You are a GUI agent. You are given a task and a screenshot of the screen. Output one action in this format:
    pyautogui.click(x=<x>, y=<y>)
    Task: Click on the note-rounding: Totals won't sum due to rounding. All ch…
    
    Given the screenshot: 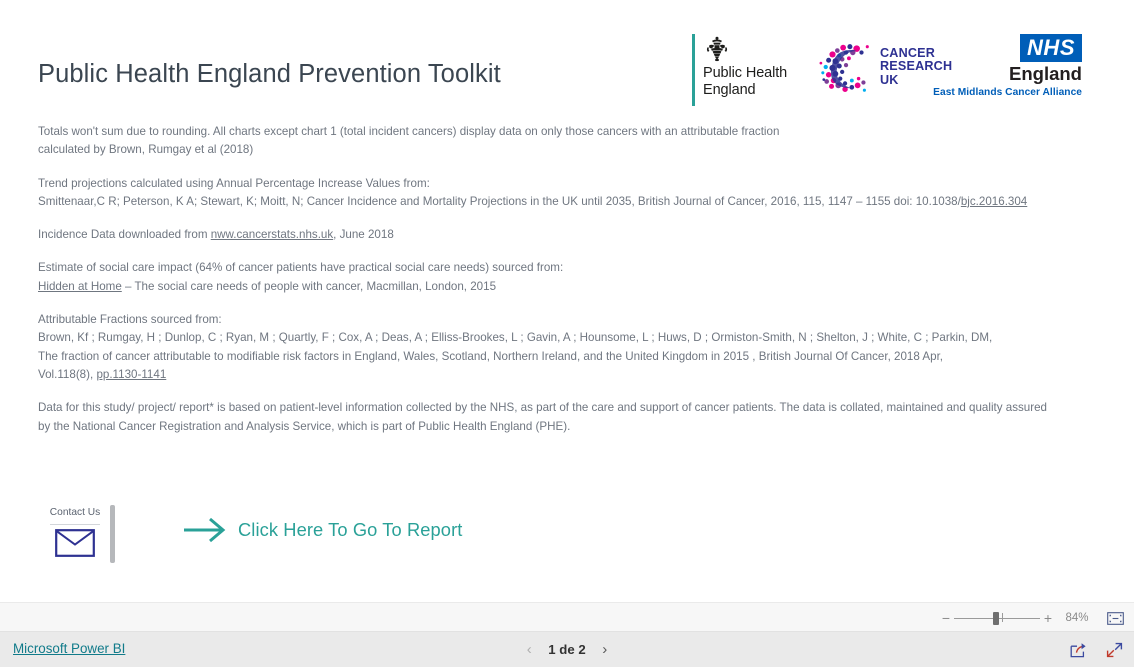 What is the action you would take?
    pyautogui.click(x=558, y=141)
    